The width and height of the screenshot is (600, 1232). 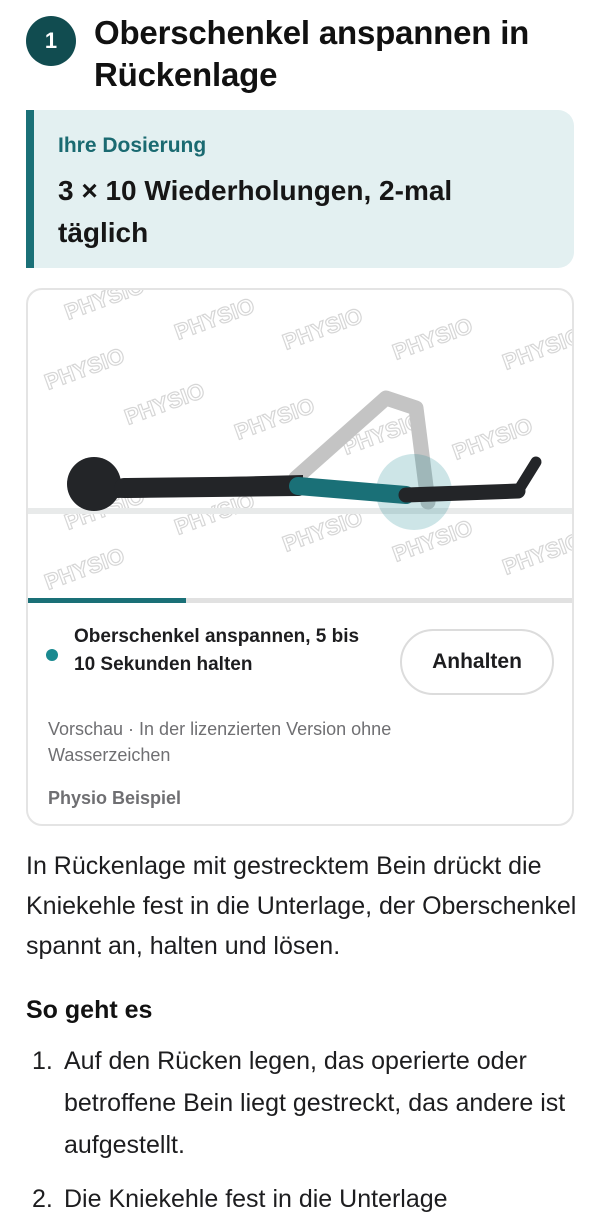 What do you see at coordinates (94, 484) in the screenshot?
I see `figure-head` at bounding box center [94, 484].